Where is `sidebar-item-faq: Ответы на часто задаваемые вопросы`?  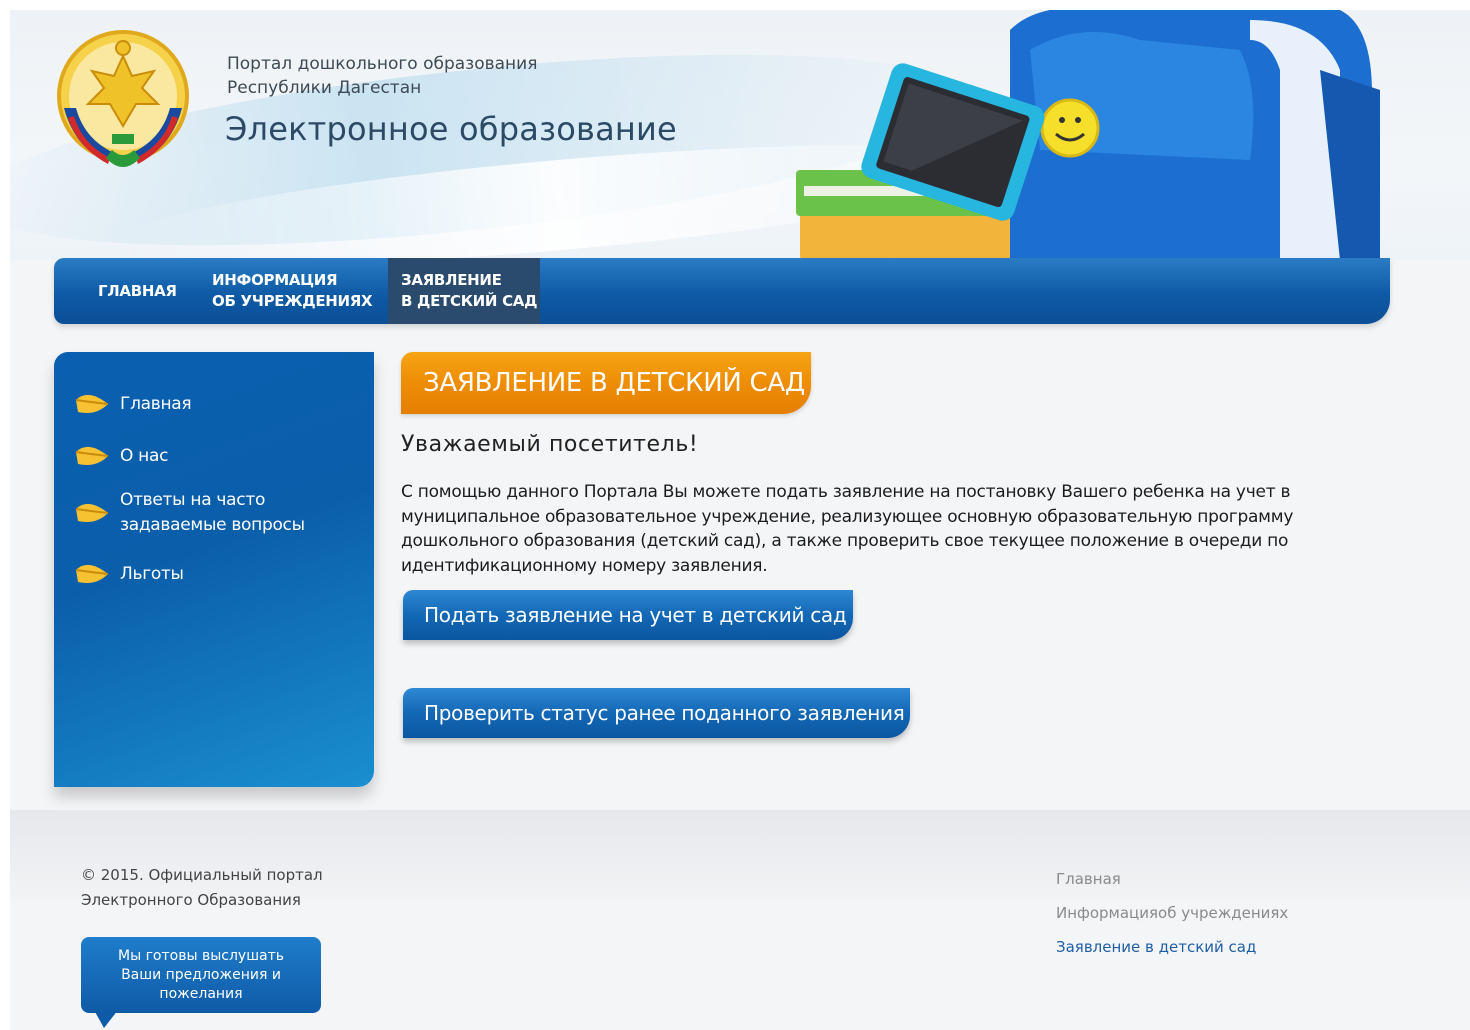 sidebar-item-faq: Ответы на часто задаваемые вопросы is located at coordinates (189, 513).